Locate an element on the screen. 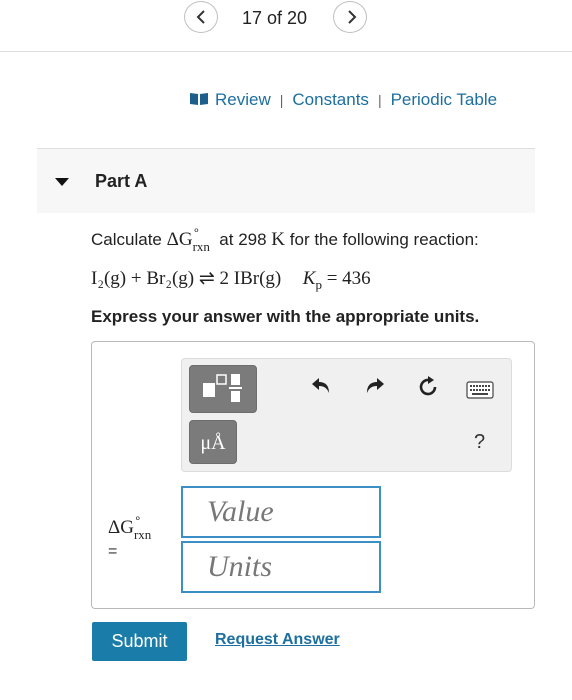 The image size is (572, 700). previous-button is located at coordinates (201, 17).